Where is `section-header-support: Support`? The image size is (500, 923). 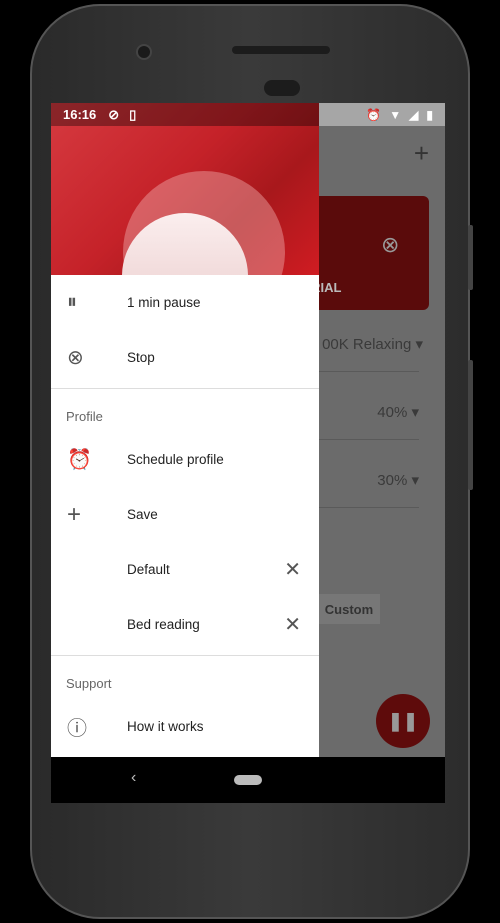 section-header-support: Support is located at coordinates (89, 683).